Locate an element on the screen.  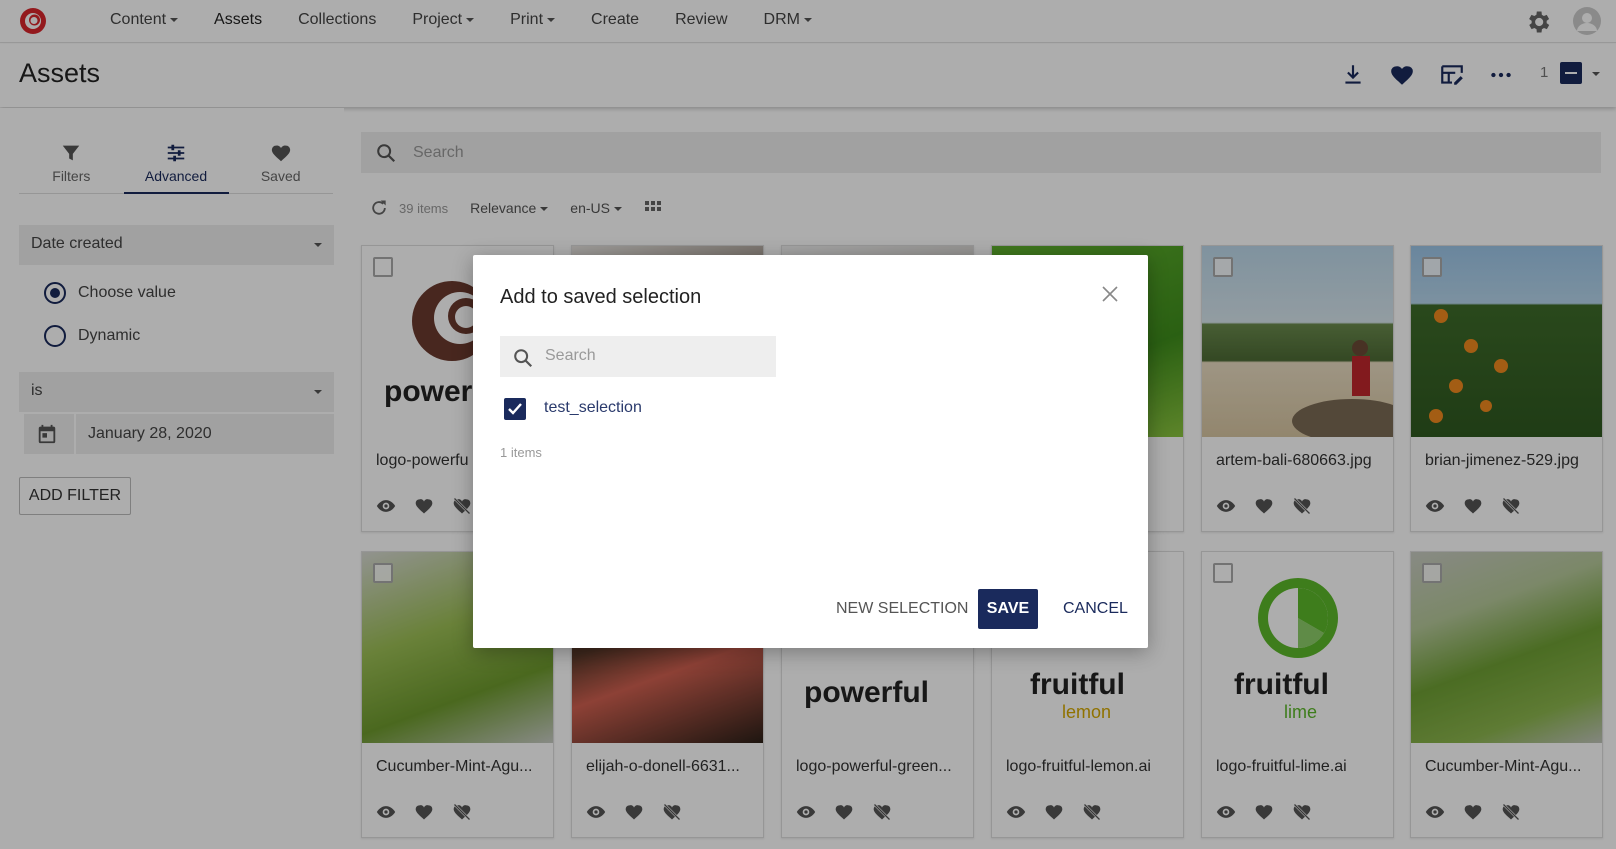
selection-item-label: test_selection is located at coordinates (593, 408).